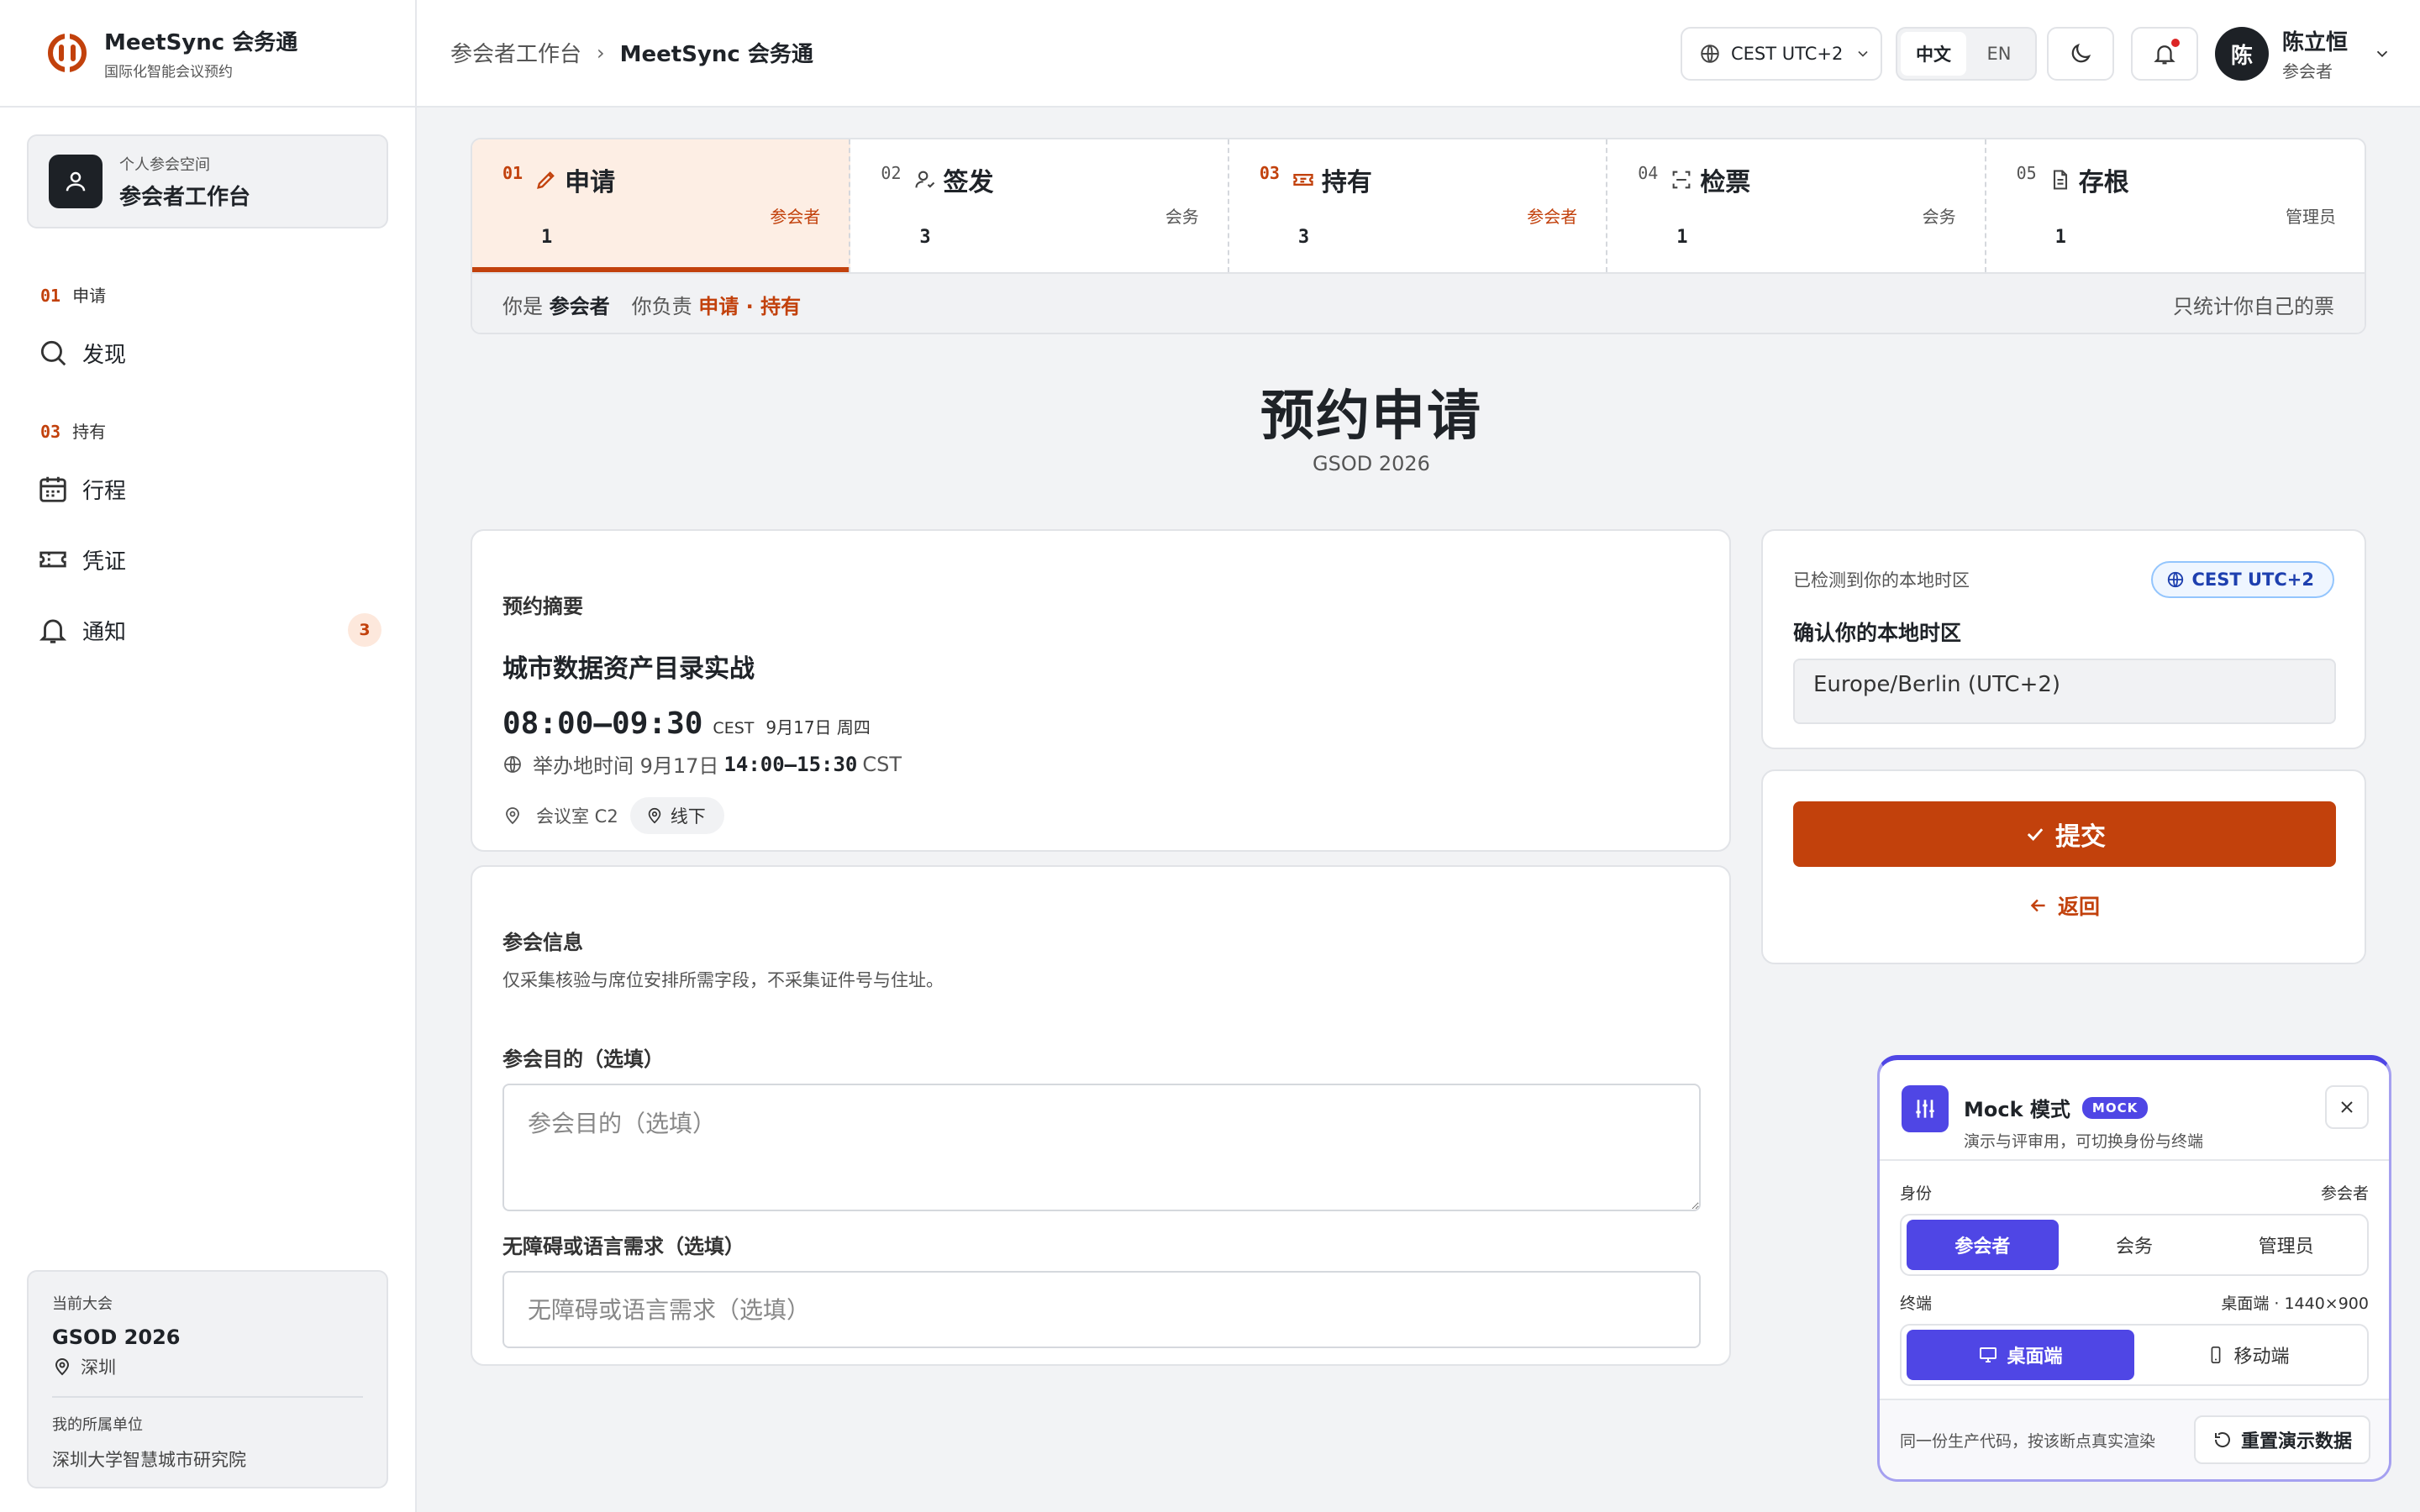 Image resolution: width=2420 pixels, height=1512 pixels. What do you see at coordinates (688, 816) in the screenshot?
I see `attendance-mode: 线下` at bounding box center [688, 816].